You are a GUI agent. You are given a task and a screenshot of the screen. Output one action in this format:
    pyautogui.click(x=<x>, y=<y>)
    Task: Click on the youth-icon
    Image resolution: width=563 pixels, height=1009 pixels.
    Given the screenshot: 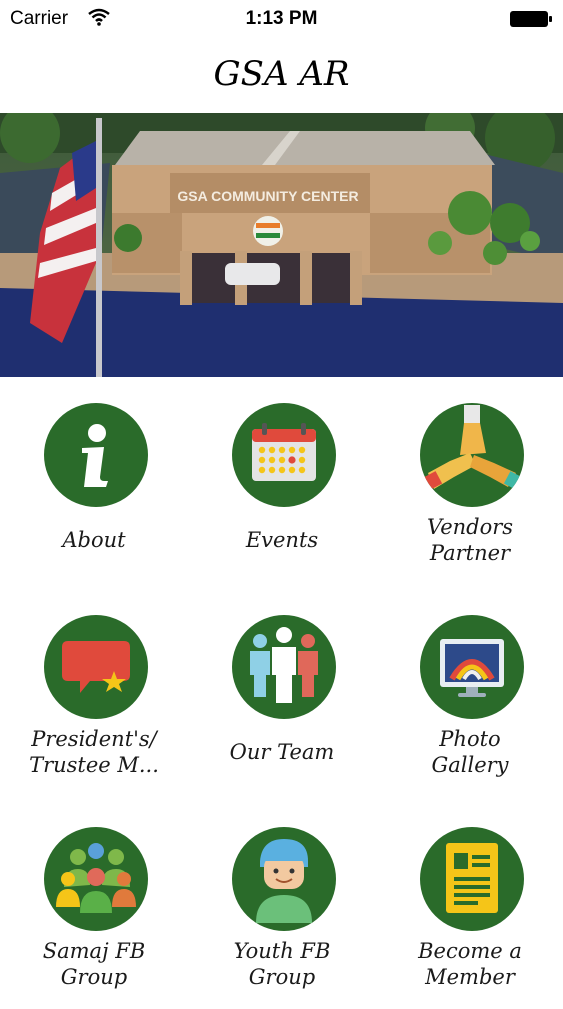 What is the action you would take?
    pyautogui.click(x=284, y=879)
    